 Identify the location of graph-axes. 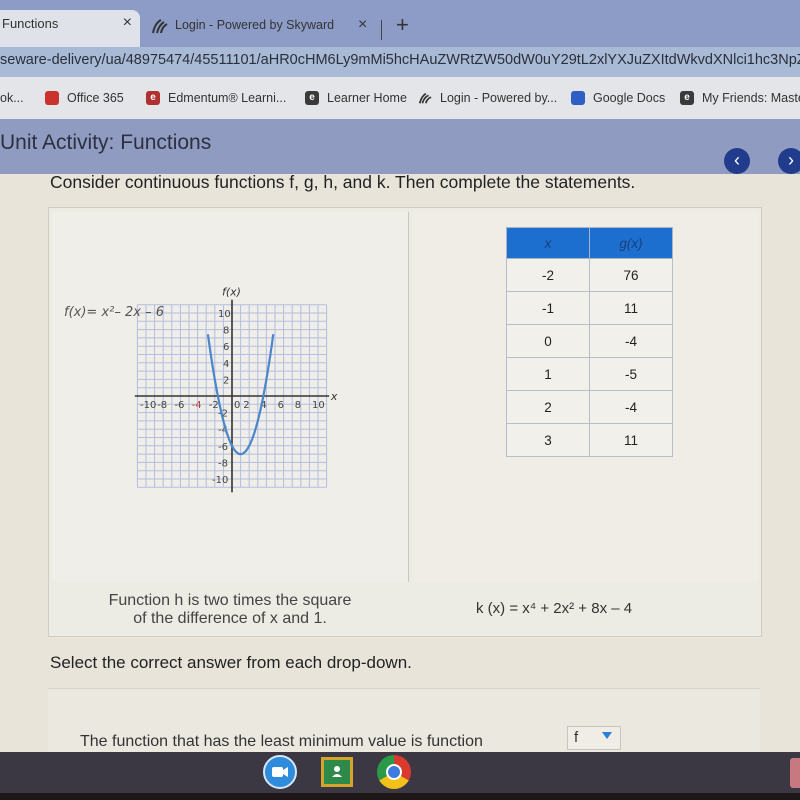
(232, 396).